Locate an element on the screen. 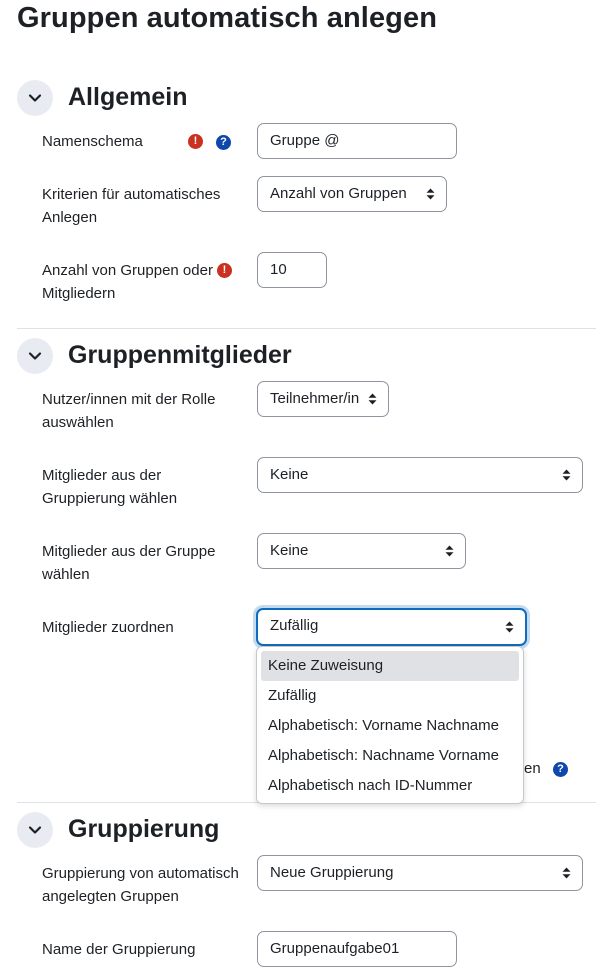 The width and height of the screenshot is (596, 979). members-from-group-label: Mitglieder aus der Gruppe wählen is located at coordinates (129, 563).